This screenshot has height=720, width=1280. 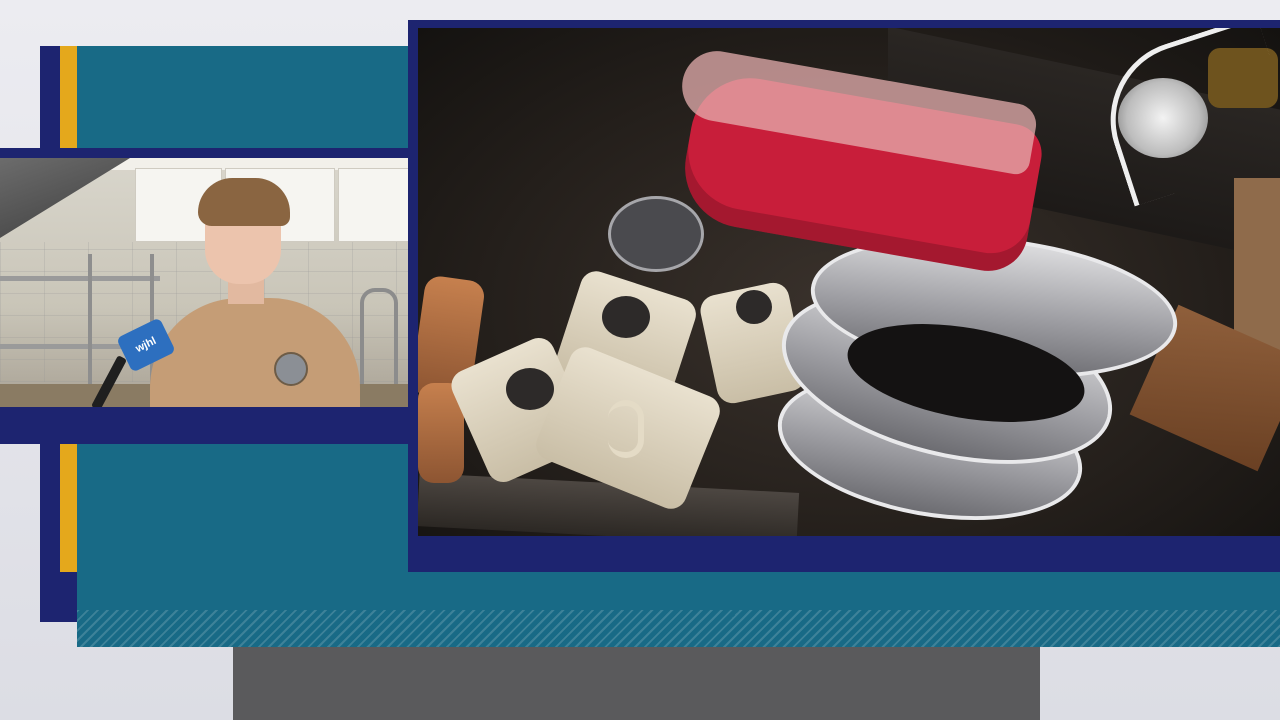 I want to click on wire-shelf, so click(x=80, y=278).